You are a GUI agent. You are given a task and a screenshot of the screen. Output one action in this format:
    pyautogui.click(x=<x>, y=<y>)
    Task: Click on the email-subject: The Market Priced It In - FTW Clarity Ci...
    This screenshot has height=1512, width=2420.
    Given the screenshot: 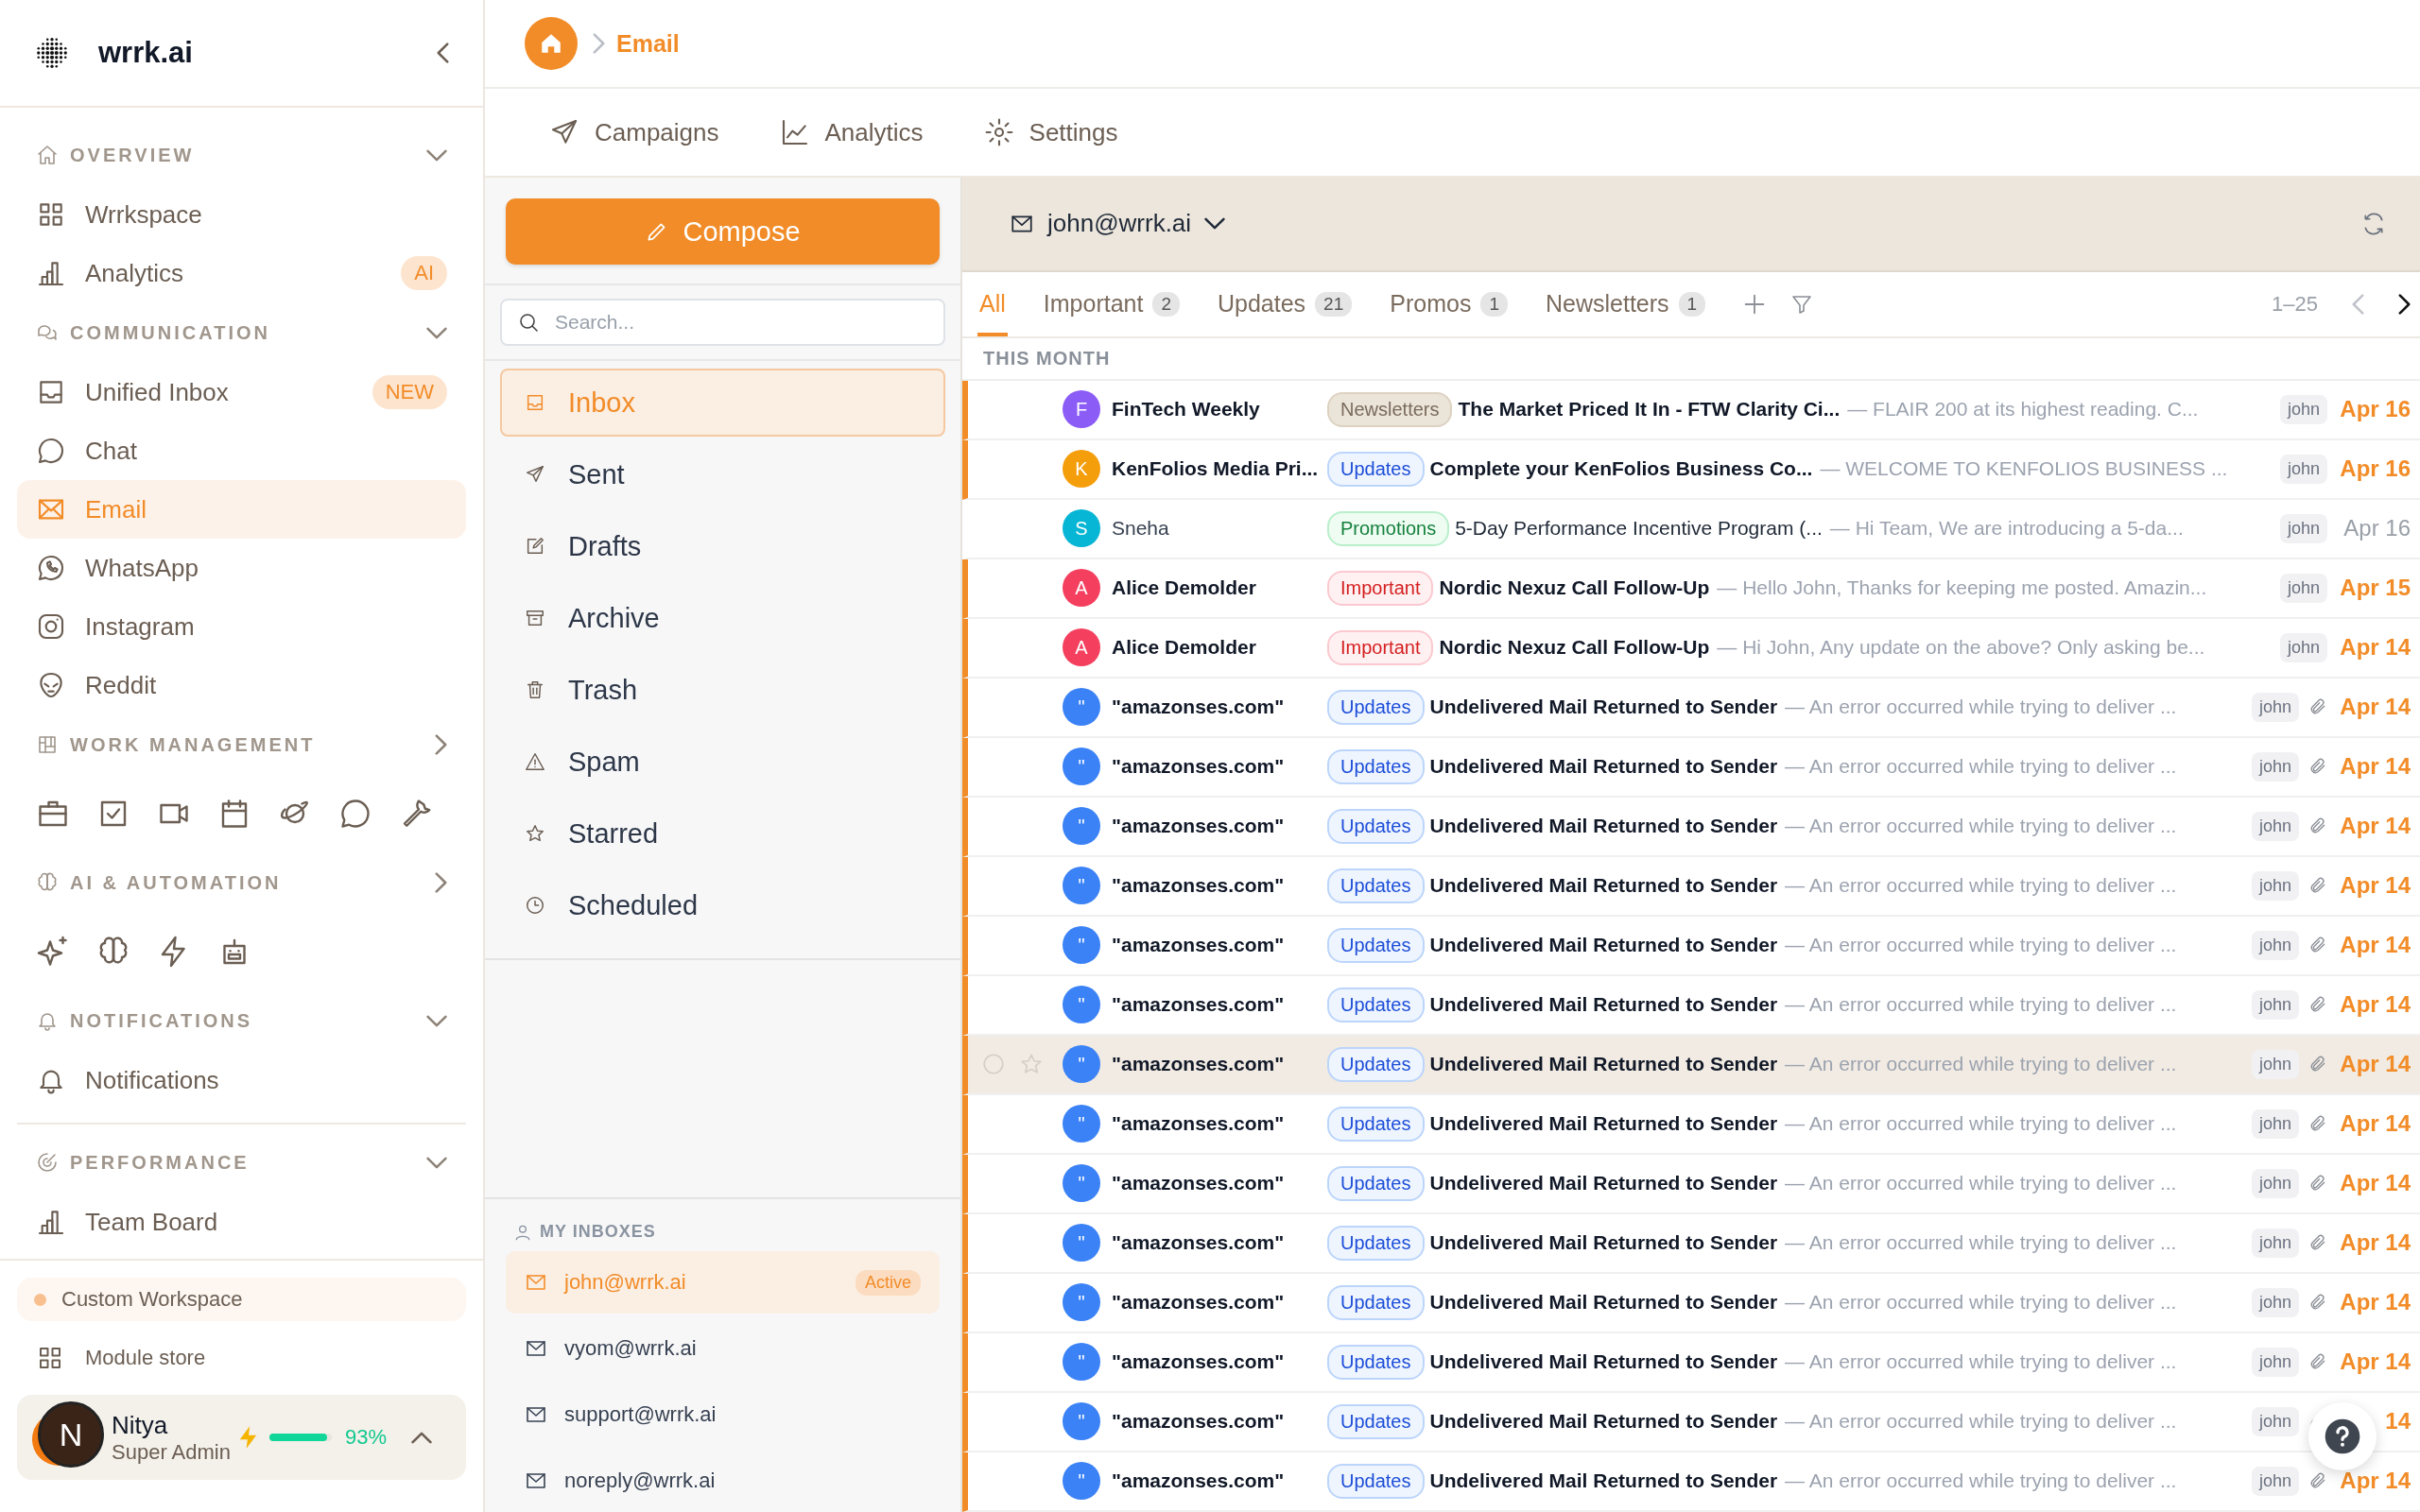 What is the action you would take?
    pyautogui.click(x=1649, y=409)
    